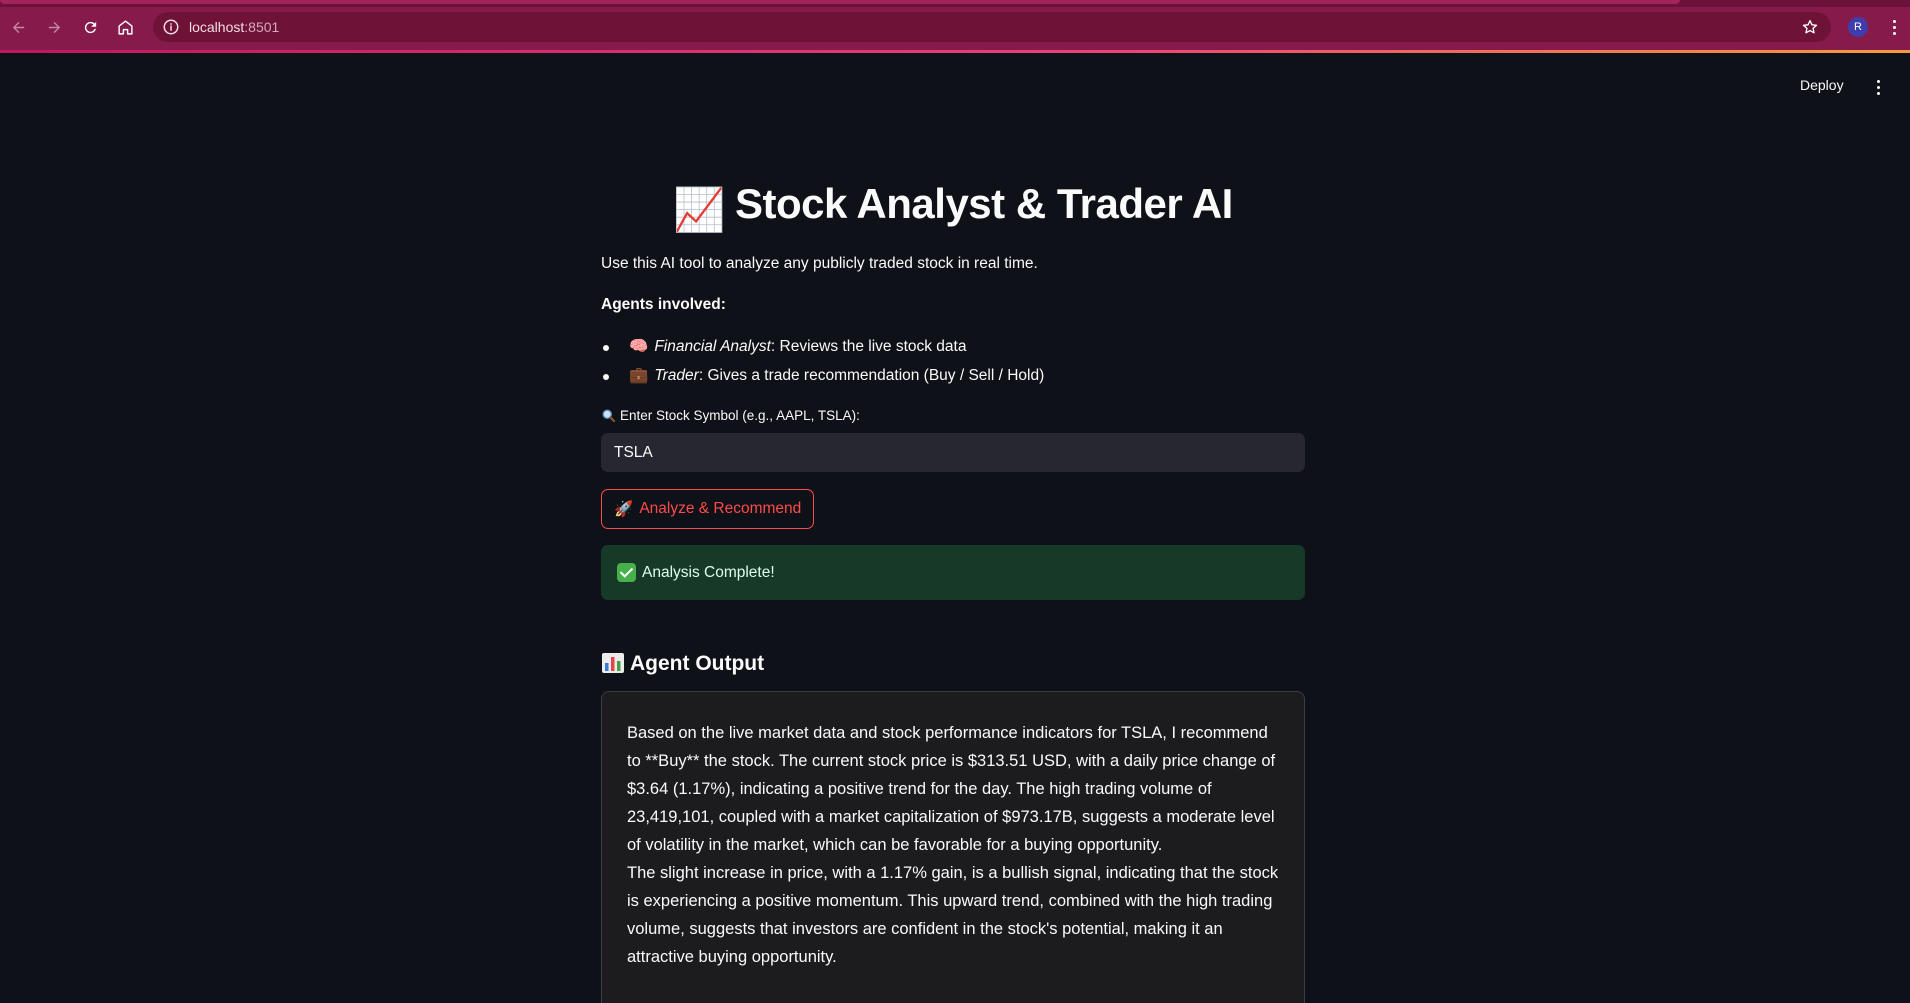 Image resolution: width=1910 pixels, height=1003 pixels. I want to click on browser-toolbar: localhost:8501 R, so click(955, 26).